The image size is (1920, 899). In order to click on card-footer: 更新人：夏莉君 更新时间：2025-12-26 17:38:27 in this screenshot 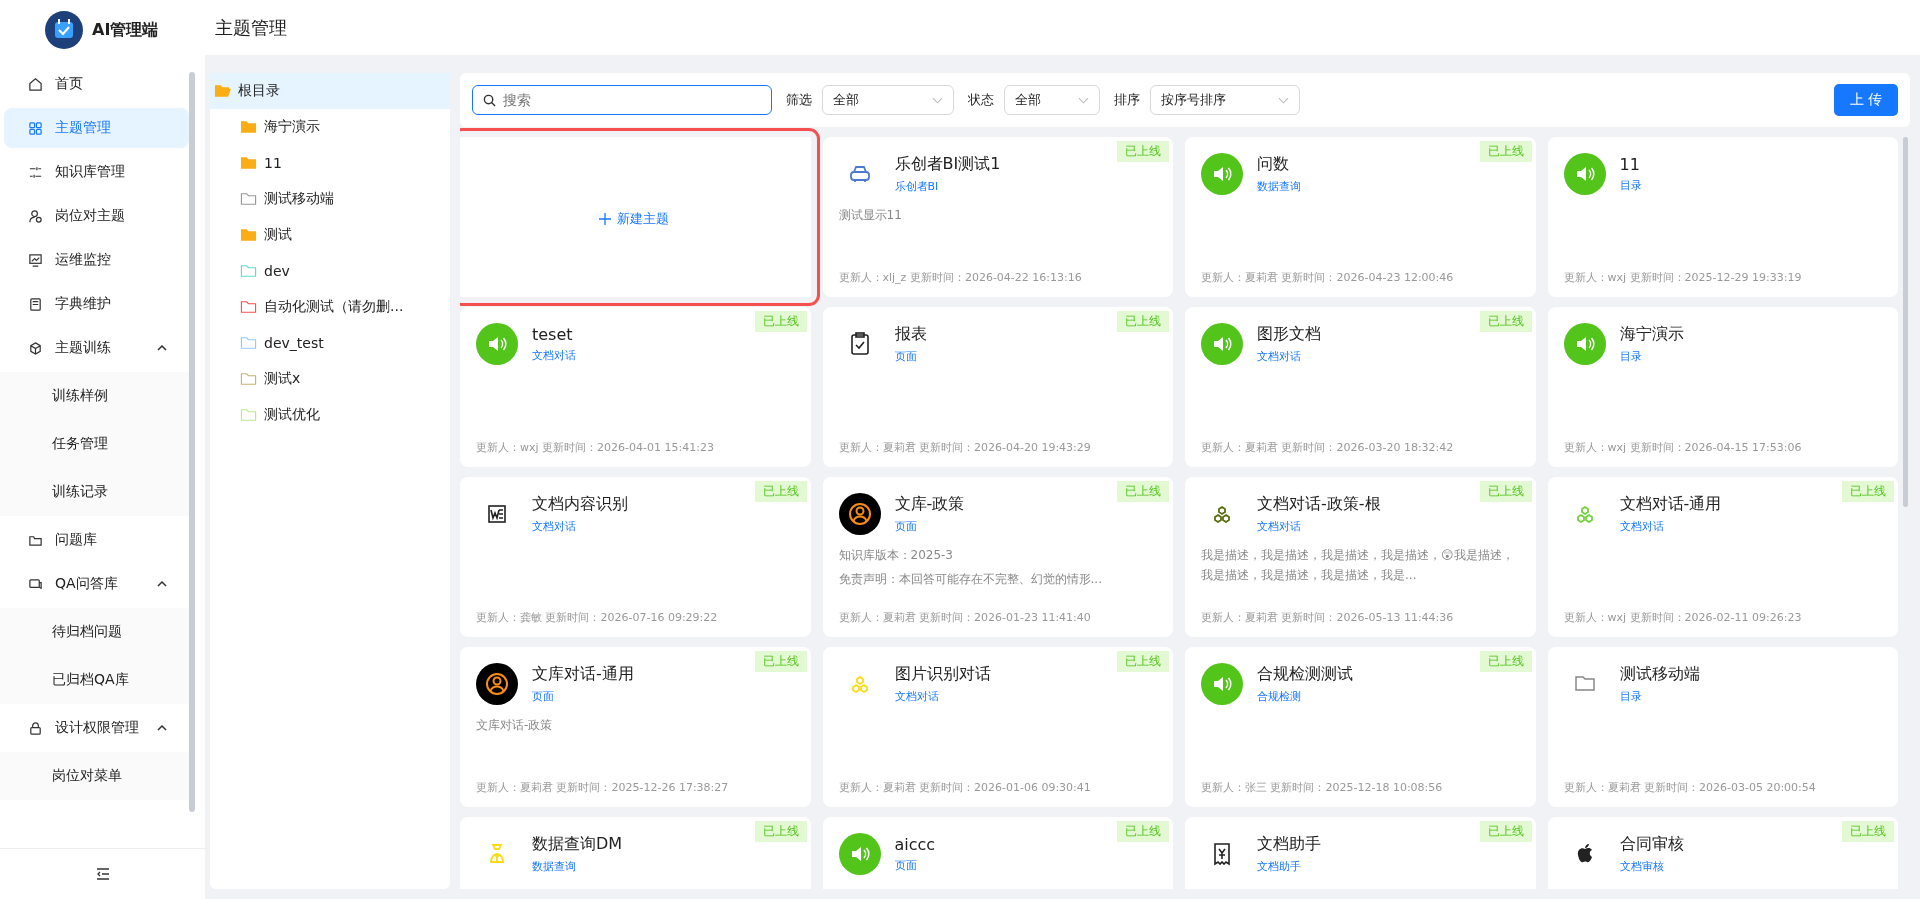, I will do `click(634, 787)`.